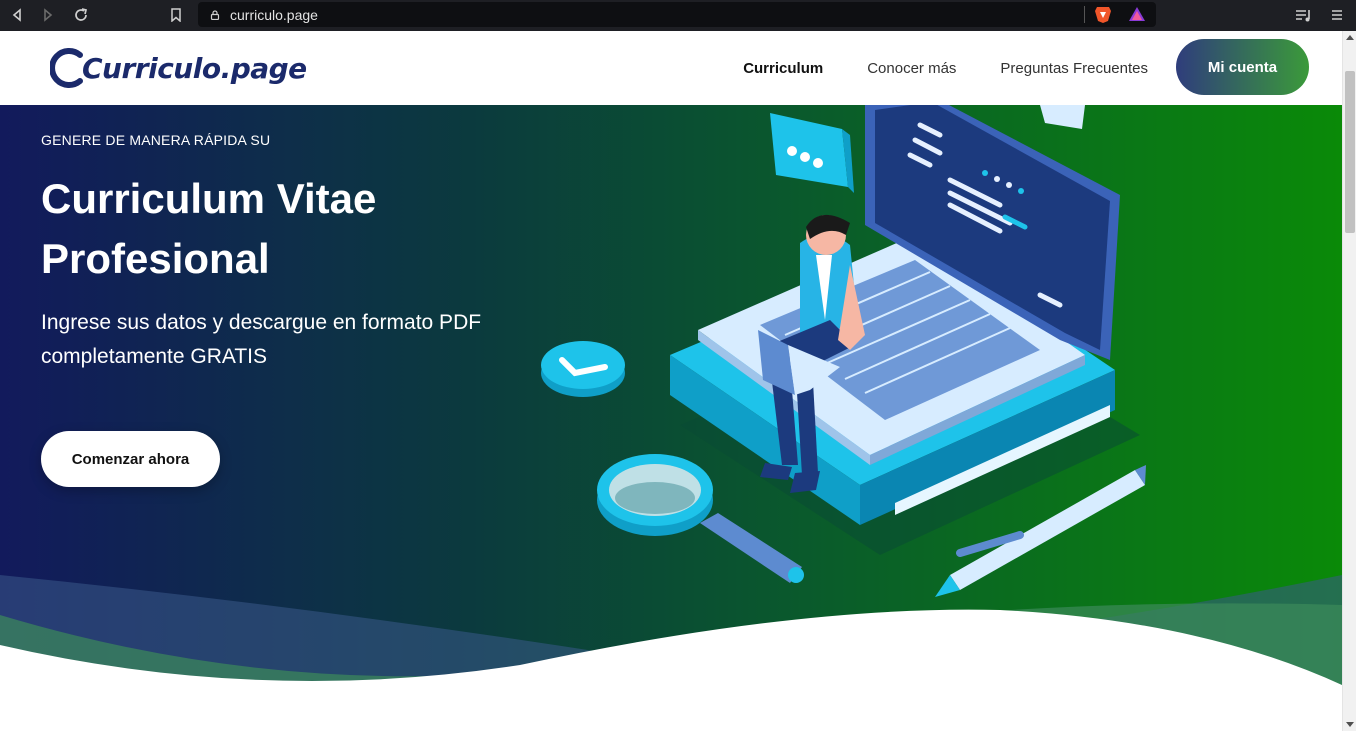 Image resolution: width=1356 pixels, height=731 pixels. Describe the element at coordinates (1349, 381) in the screenshot. I see `page-scrollbar` at that location.